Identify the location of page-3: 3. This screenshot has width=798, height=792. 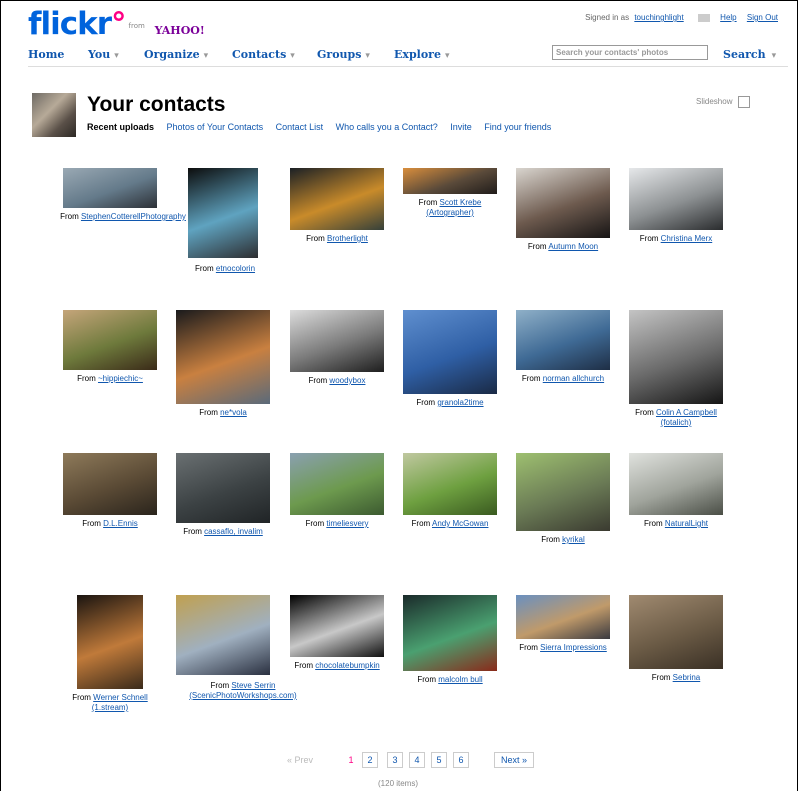
(395, 760).